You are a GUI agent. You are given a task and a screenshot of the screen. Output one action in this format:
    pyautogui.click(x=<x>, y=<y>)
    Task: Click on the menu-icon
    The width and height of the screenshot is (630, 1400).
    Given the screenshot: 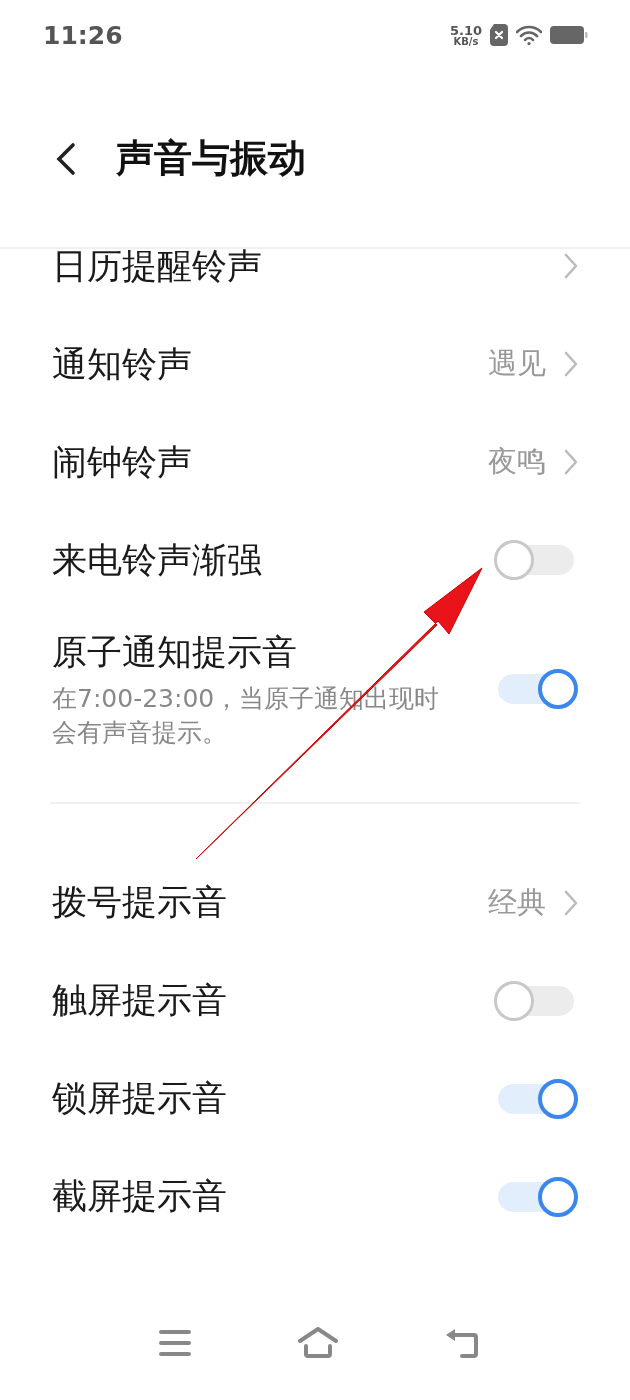 What is the action you would take?
    pyautogui.click(x=175, y=1342)
    